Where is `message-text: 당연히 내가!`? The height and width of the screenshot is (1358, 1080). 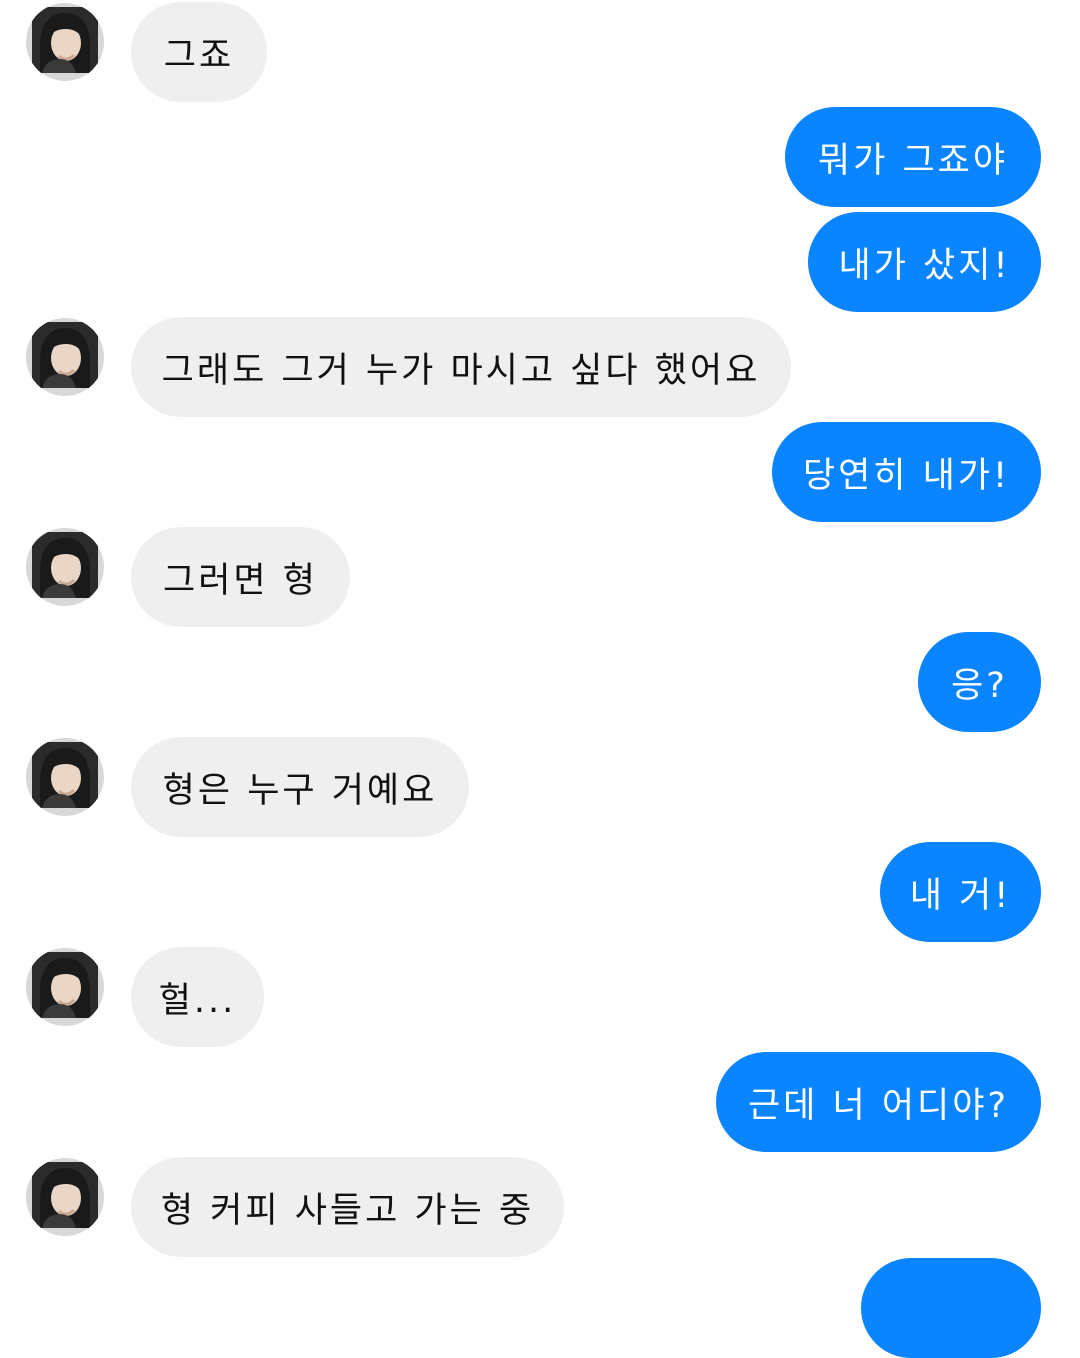
message-text: 당연히 내가! is located at coordinates (906, 475).